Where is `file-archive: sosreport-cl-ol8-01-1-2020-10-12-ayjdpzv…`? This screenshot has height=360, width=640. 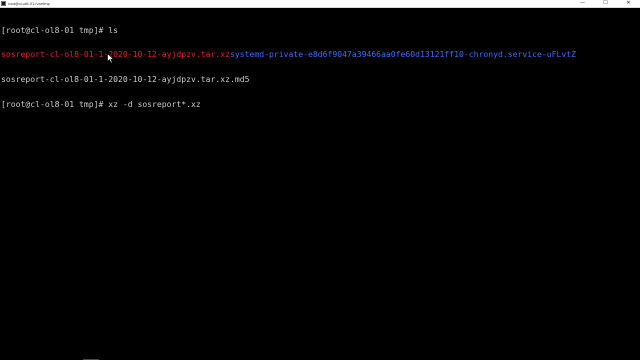 file-archive: sosreport-cl-ol8-01-1-2020-10-12-ayjdpzv… is located at coordinates (116, 54).